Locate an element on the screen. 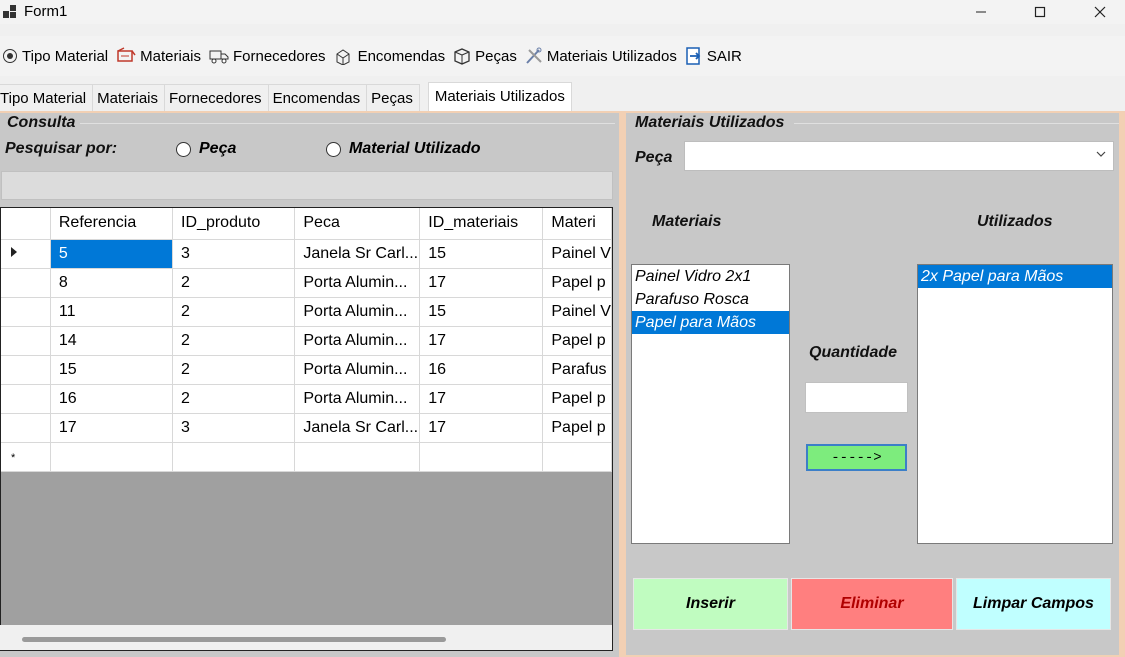 Image resolution: width=1125 pixels, height=657 pixels. column-header: Referencia is located at coordinates (112, 224).